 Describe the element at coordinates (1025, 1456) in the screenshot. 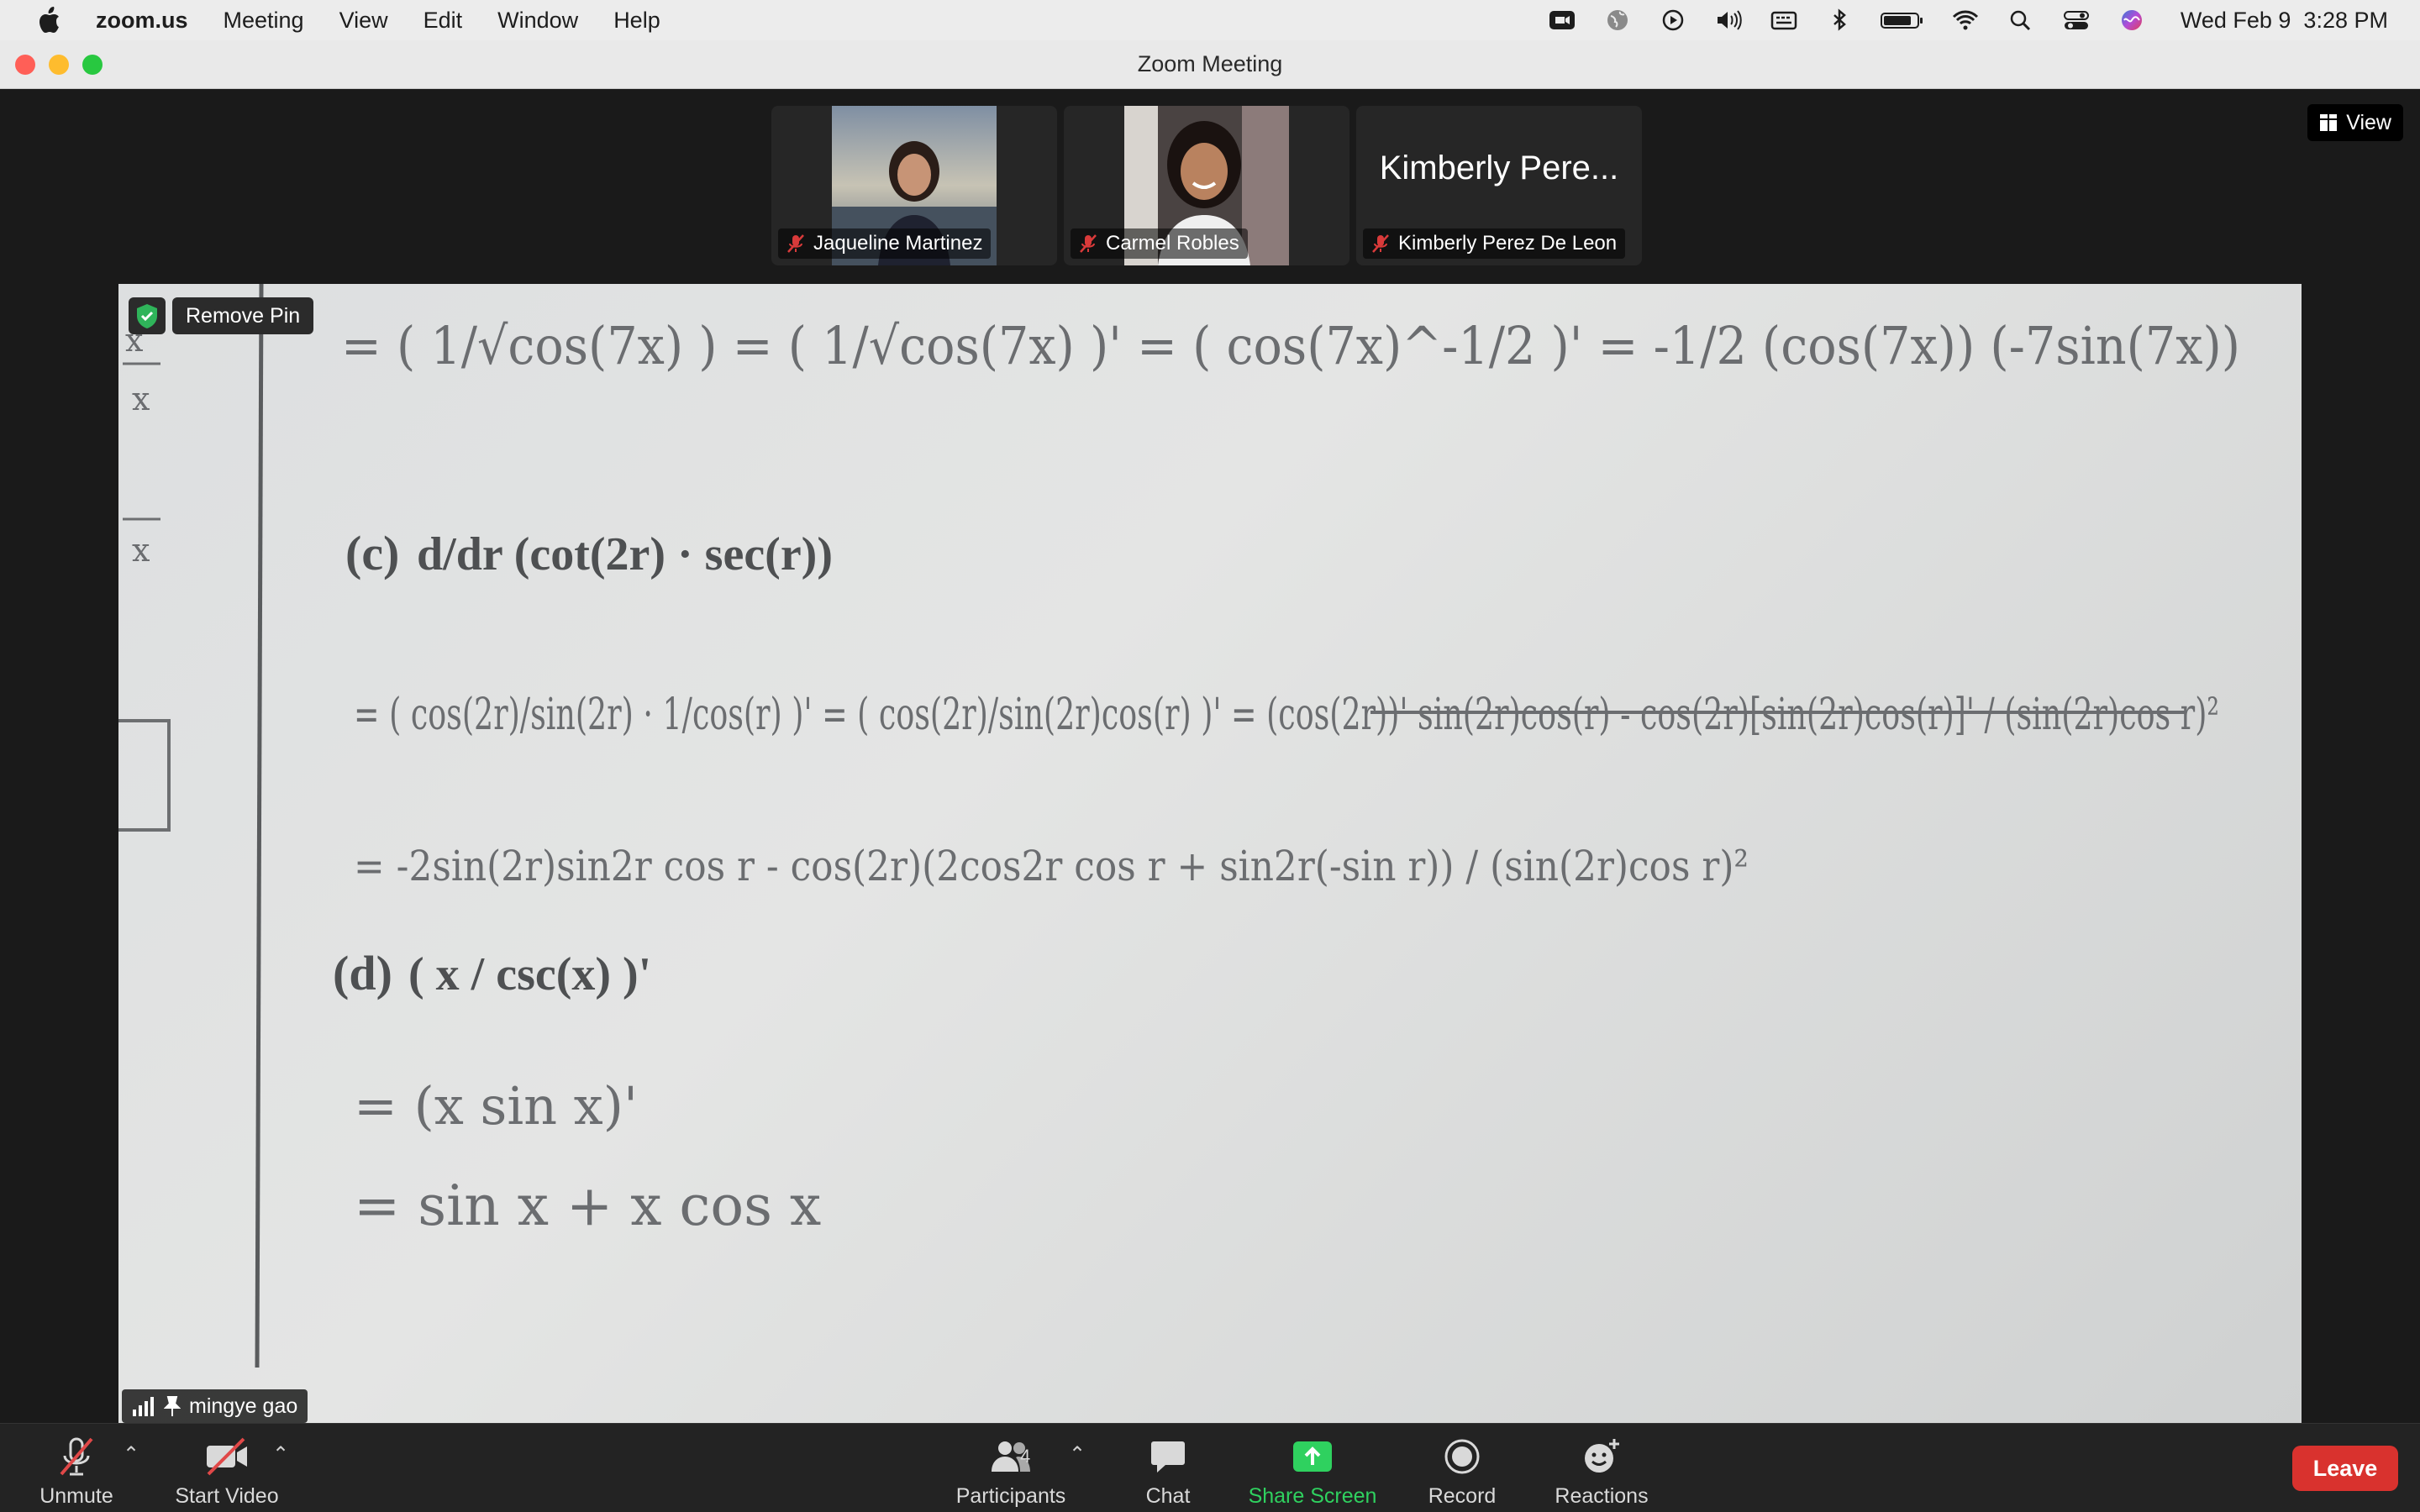

I see `participant-count: 4` at that location.